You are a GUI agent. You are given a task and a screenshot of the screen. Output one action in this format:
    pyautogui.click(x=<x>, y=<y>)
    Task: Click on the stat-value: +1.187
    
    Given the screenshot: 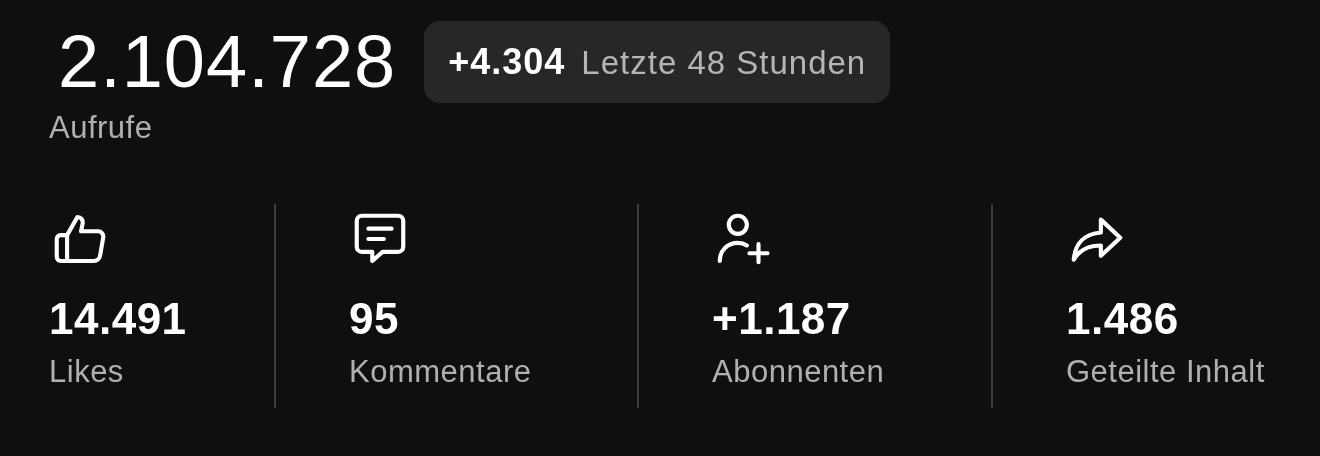 What is the action you would take?
    pyautogui.click(x=781, y=319)
    